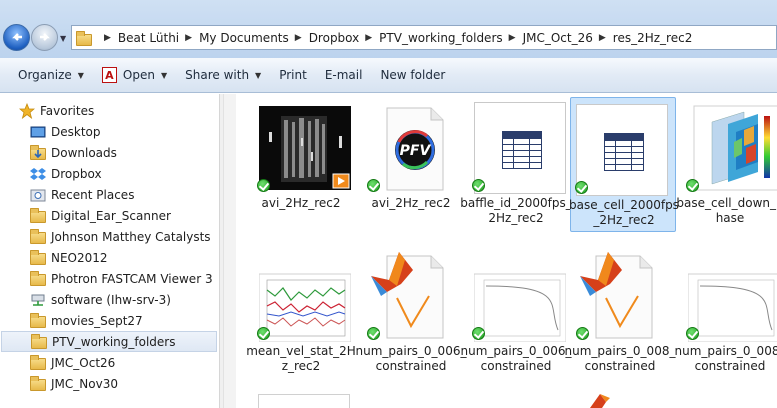 Image resolution: width=777 pixels, height=408 pixels. I want to click on breadcrumb-item: My Documents, so click(244, 38).